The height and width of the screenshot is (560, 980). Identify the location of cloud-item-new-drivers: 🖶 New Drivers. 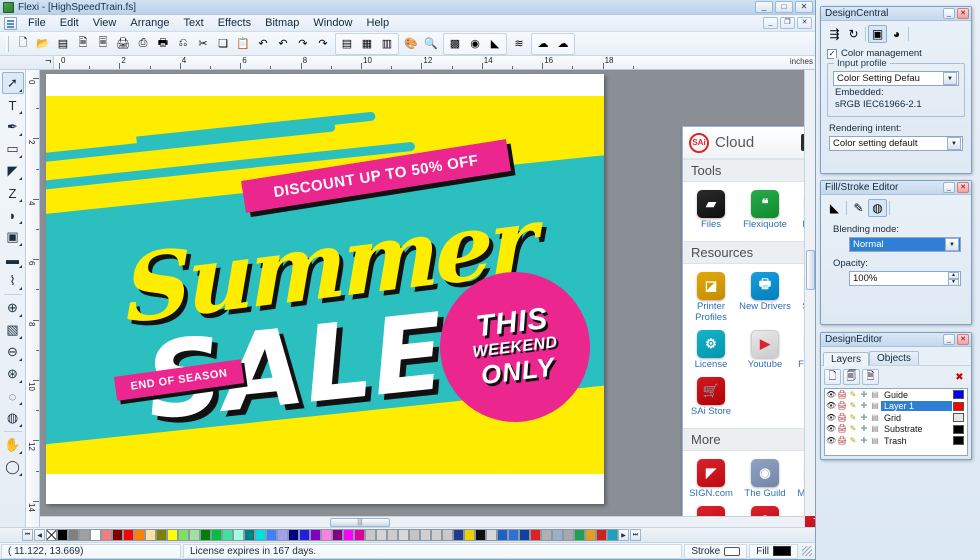
(765, 298).